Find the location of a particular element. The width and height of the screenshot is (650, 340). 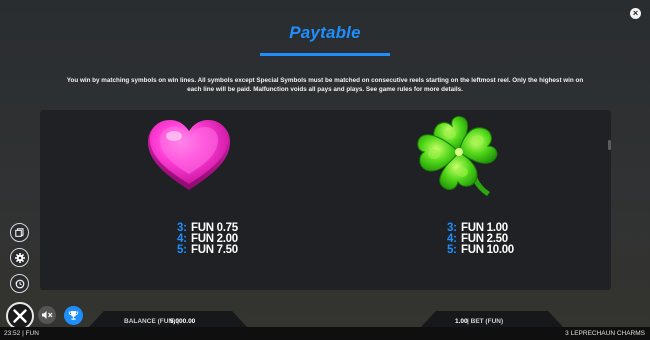

history-icon is located at coordinates (19, 283).